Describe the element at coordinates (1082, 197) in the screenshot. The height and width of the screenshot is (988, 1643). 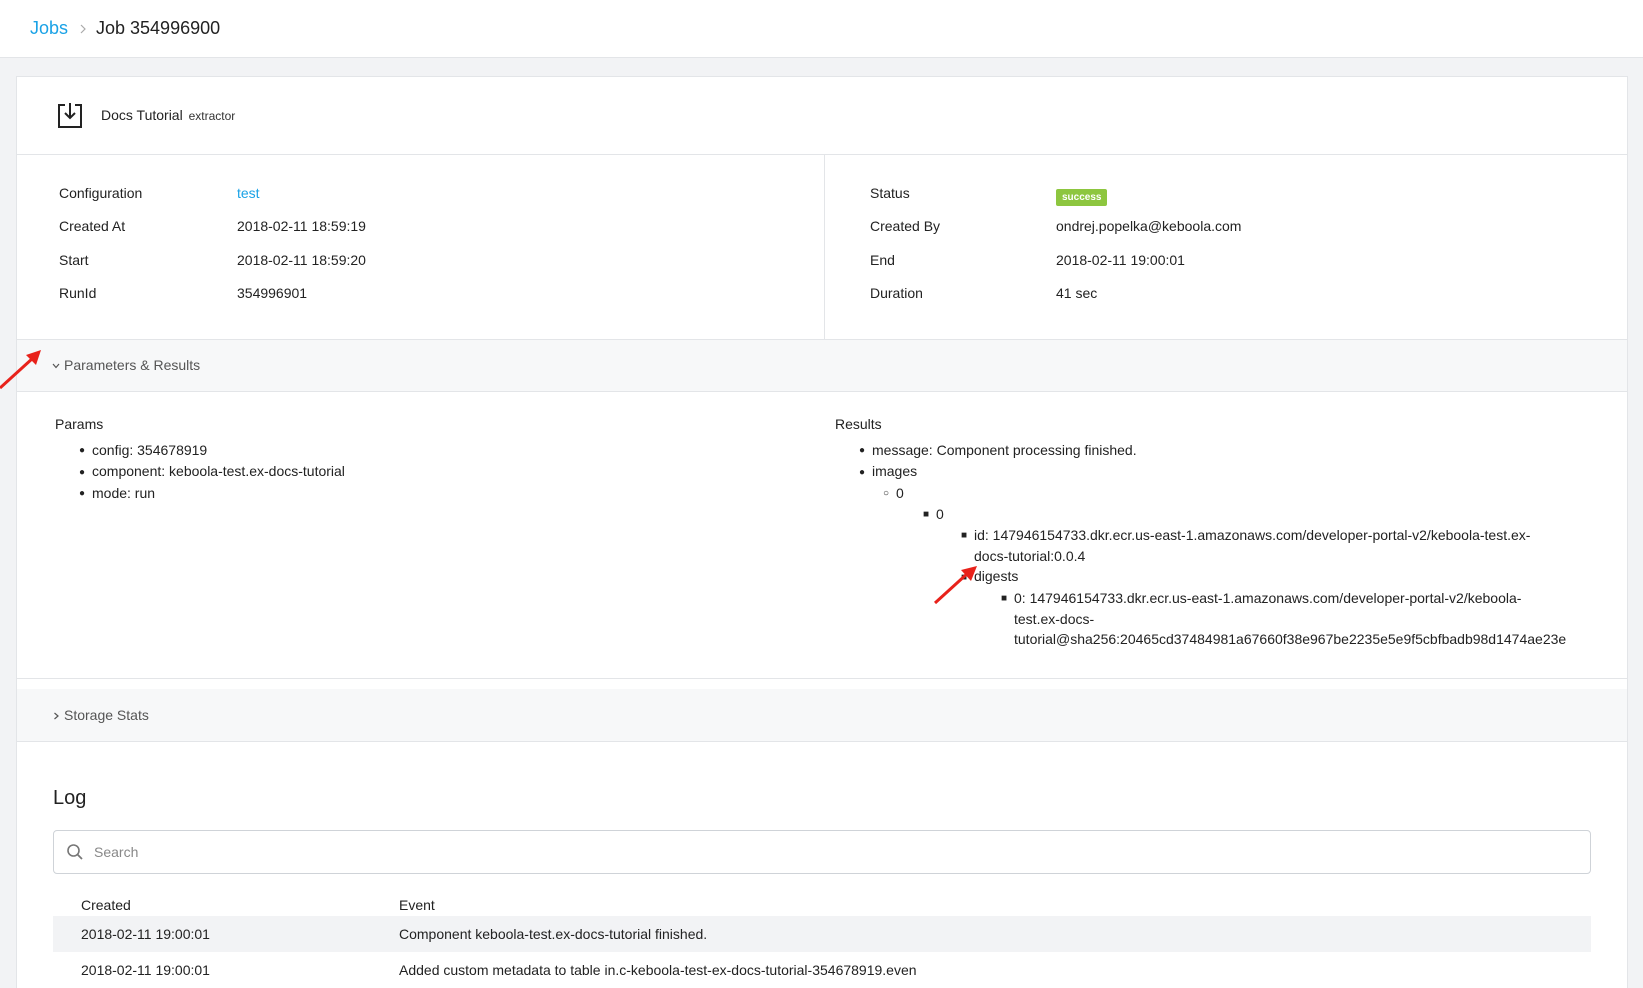
I see `status-badge: success` at that location.